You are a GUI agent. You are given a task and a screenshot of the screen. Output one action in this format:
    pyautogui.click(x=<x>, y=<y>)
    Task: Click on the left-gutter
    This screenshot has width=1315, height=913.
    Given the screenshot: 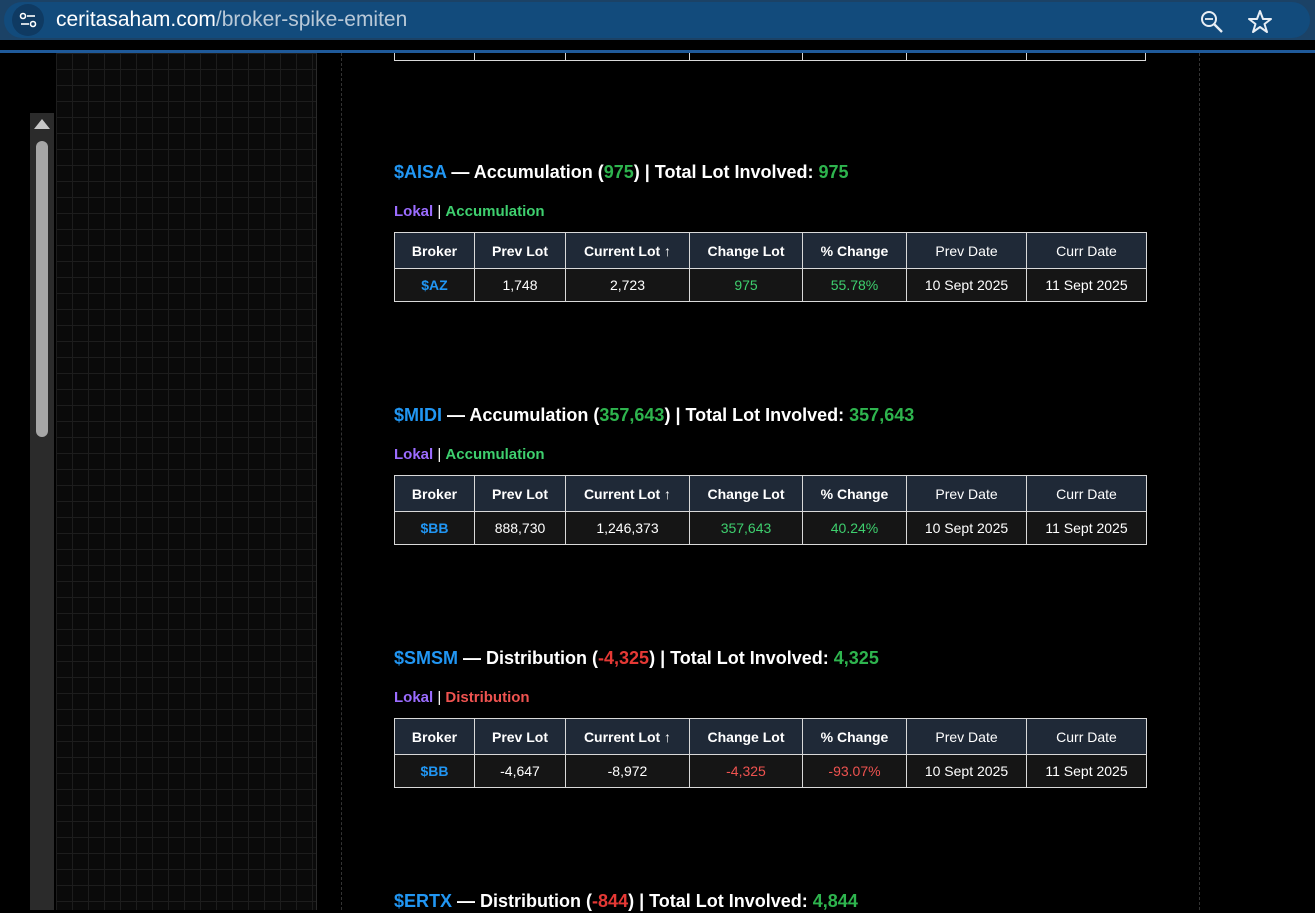 What is the action you would take?
    pyautogui.click(x=15, y=481)
    